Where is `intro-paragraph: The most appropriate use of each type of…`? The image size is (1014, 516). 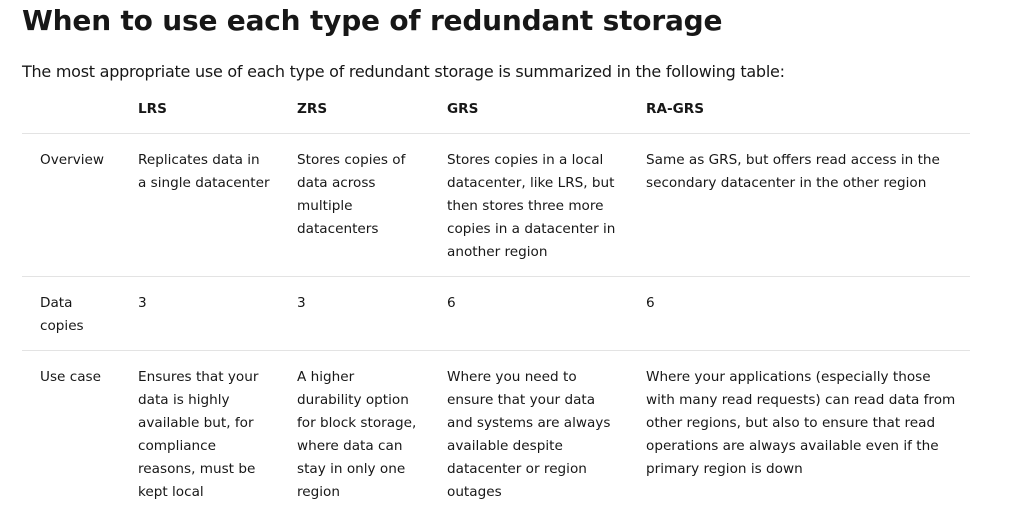
intro-paragraph: The most appropriate use of each type of… is located at coordinates (403, 71).